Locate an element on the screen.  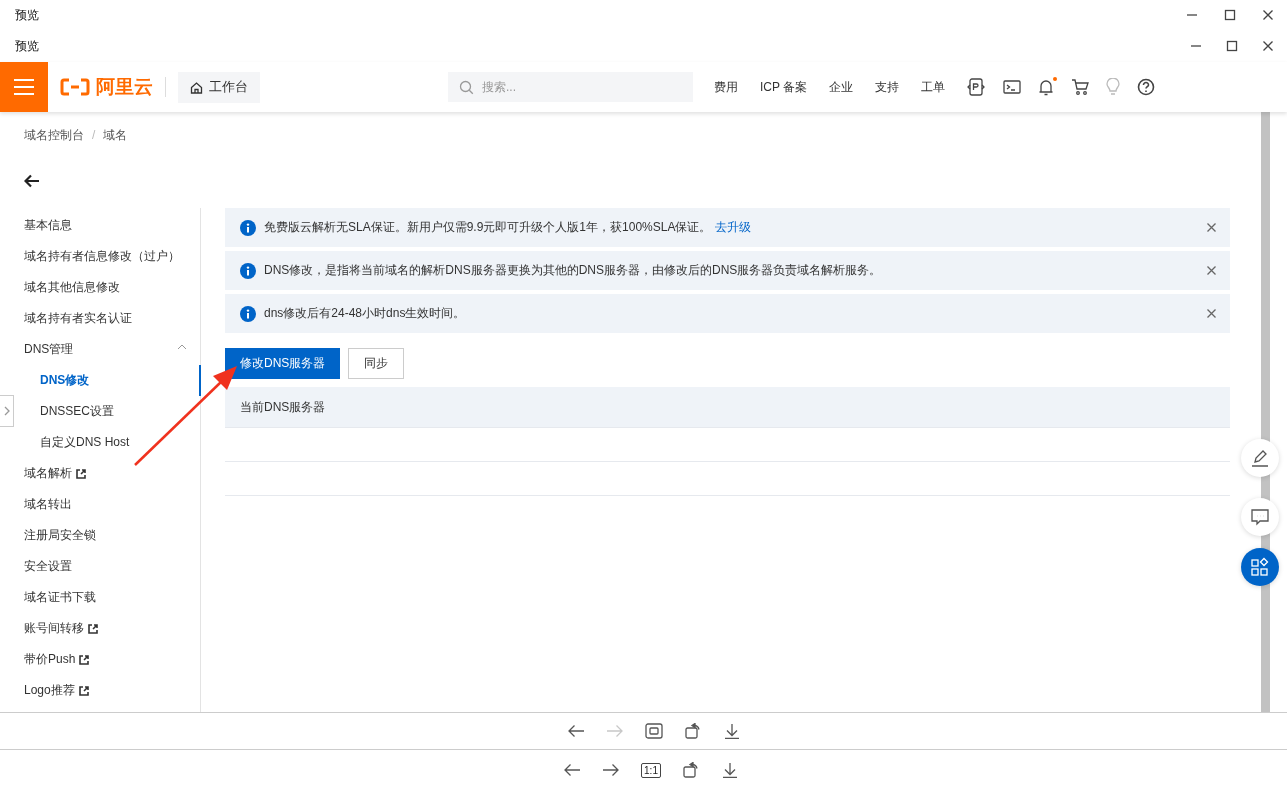
sidebar-item: 域名证书下载 is located at coordinates (112, 597).